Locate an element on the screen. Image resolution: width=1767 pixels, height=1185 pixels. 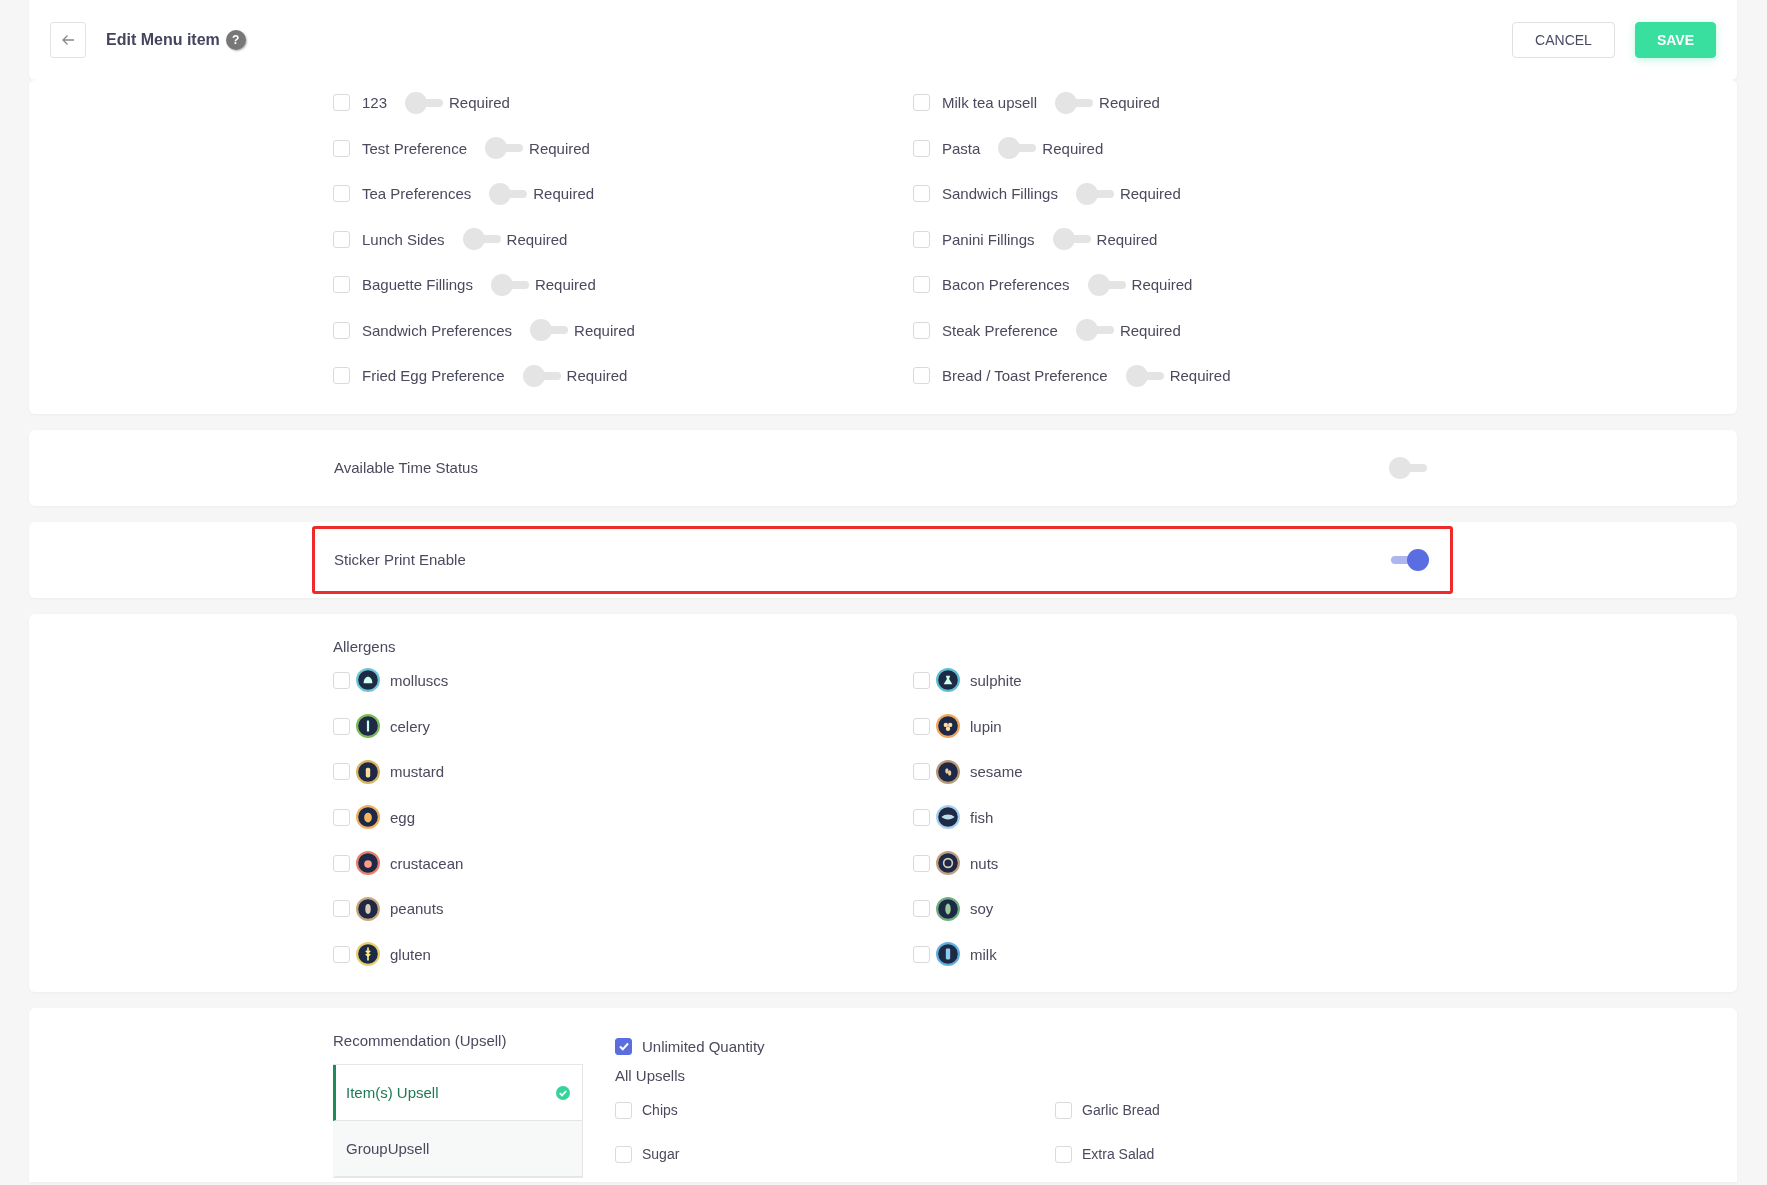
modifier-name: Sandwich Fillings is located at coordinates (1000, 194).